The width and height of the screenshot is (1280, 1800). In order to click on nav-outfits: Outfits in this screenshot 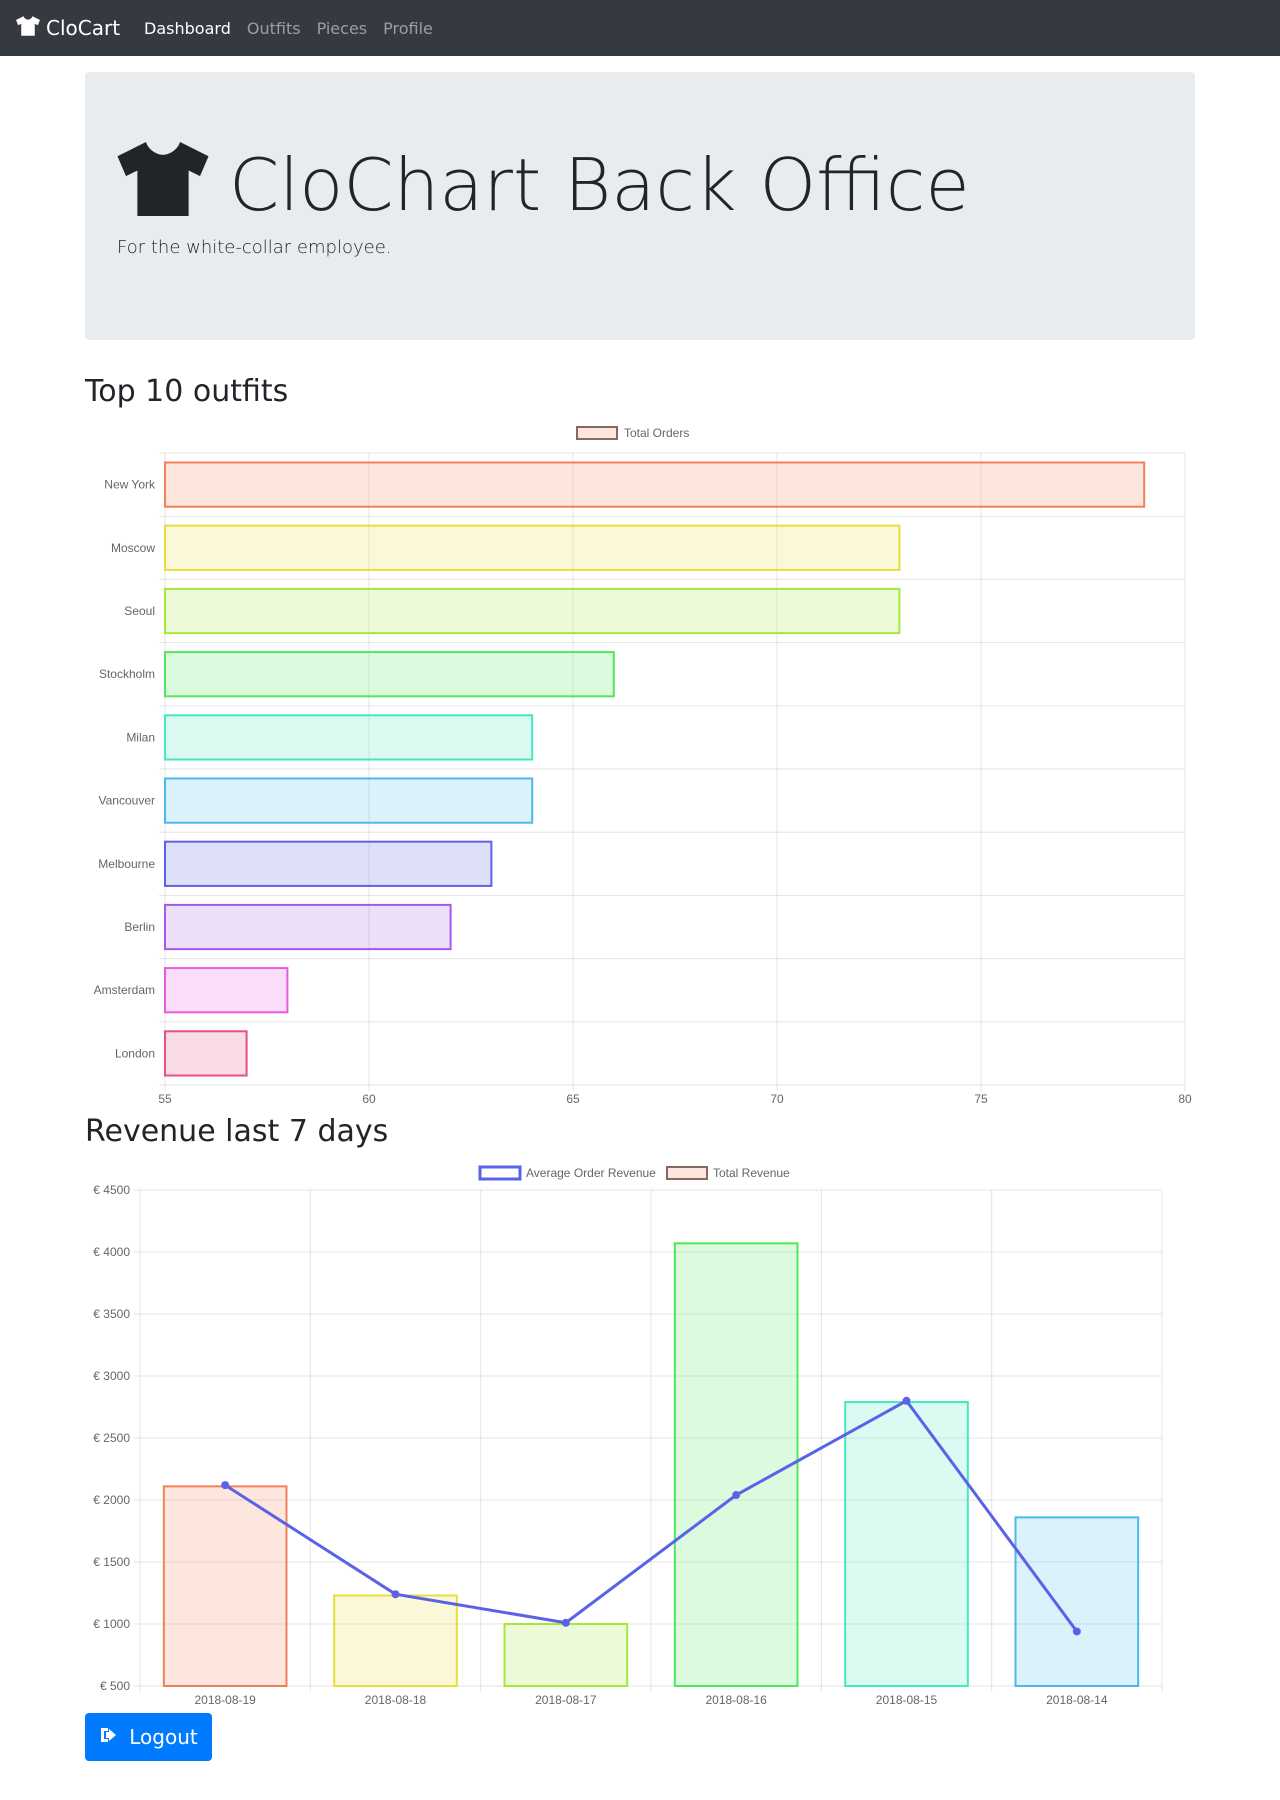, I will do `click(274, 28)`.